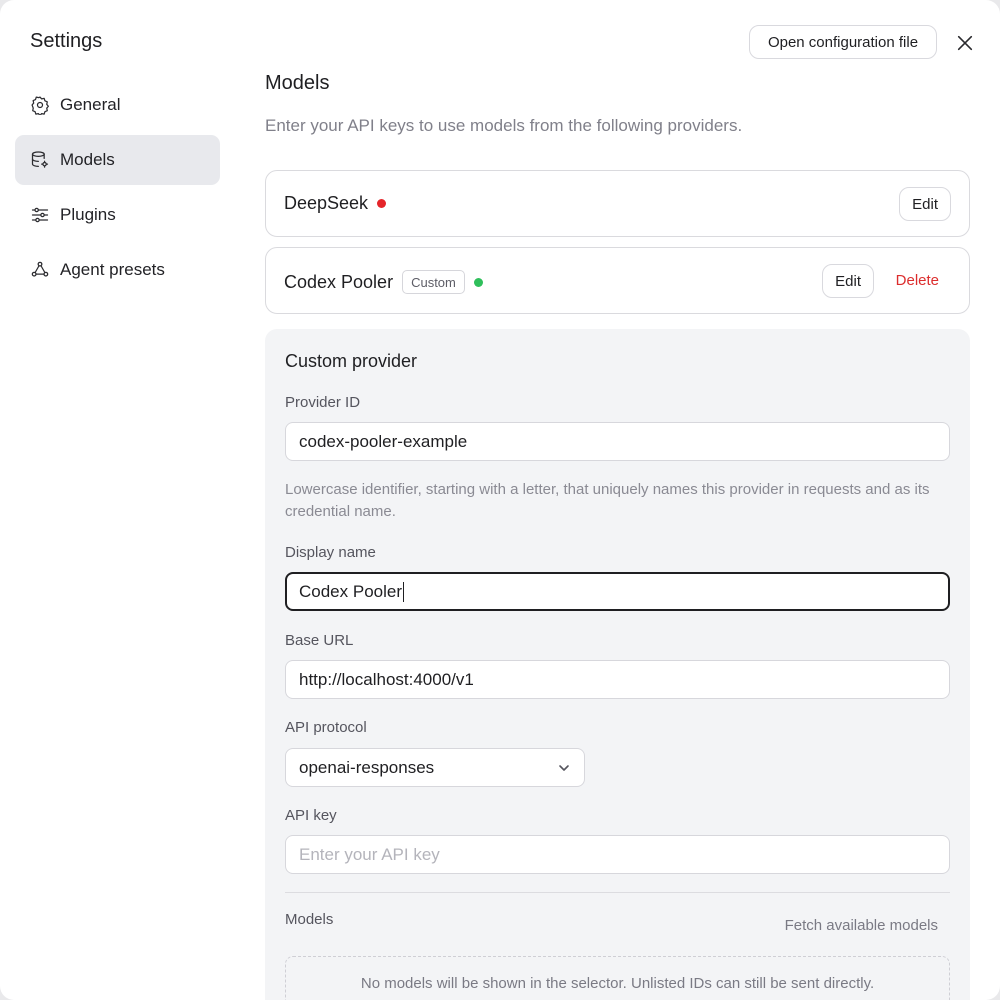 The width and height of the screenshot is (1000, 1000). I want to click on sidebar-item-agent-presets: Agent presets, so click(117, 270).